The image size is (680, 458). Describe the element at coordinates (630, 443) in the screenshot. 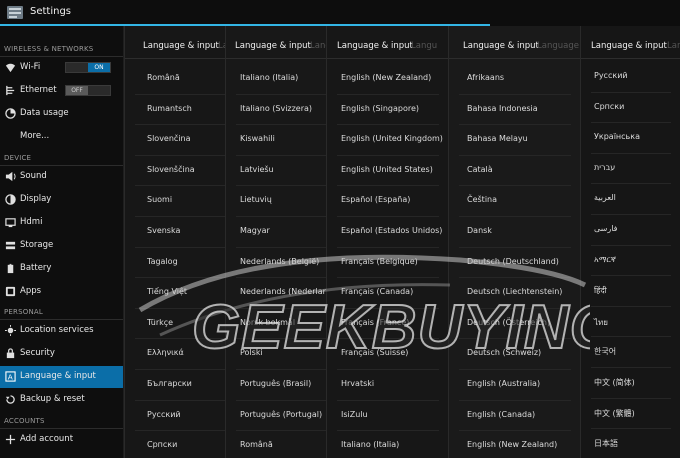

I see `language-option: 日本語` at that location.